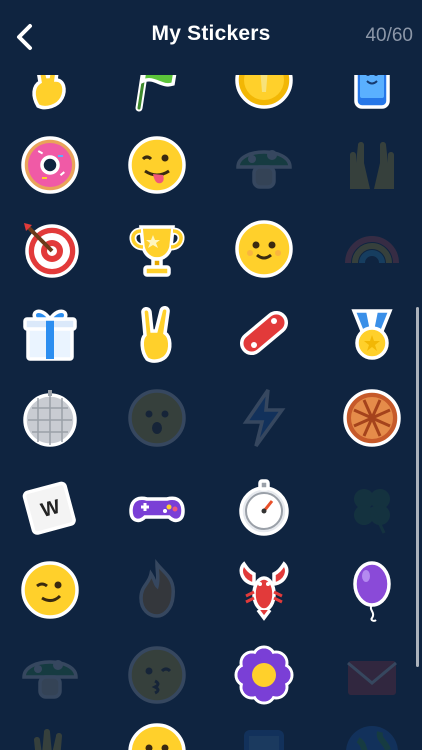 This screenshot has height=750, width=422. I want to click on fire-face-icon, so click(157, 588).